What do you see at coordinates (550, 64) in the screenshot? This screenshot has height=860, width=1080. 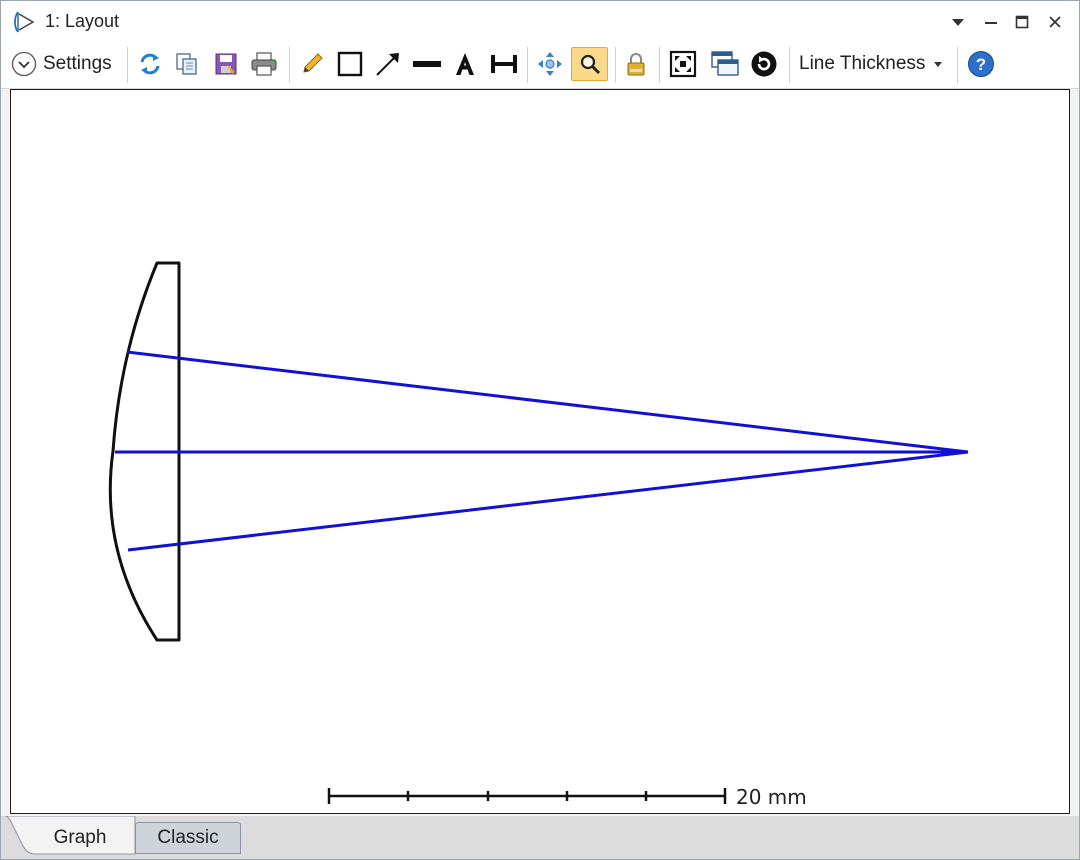 I see `pan-icon` at bounding box center [550, 64].